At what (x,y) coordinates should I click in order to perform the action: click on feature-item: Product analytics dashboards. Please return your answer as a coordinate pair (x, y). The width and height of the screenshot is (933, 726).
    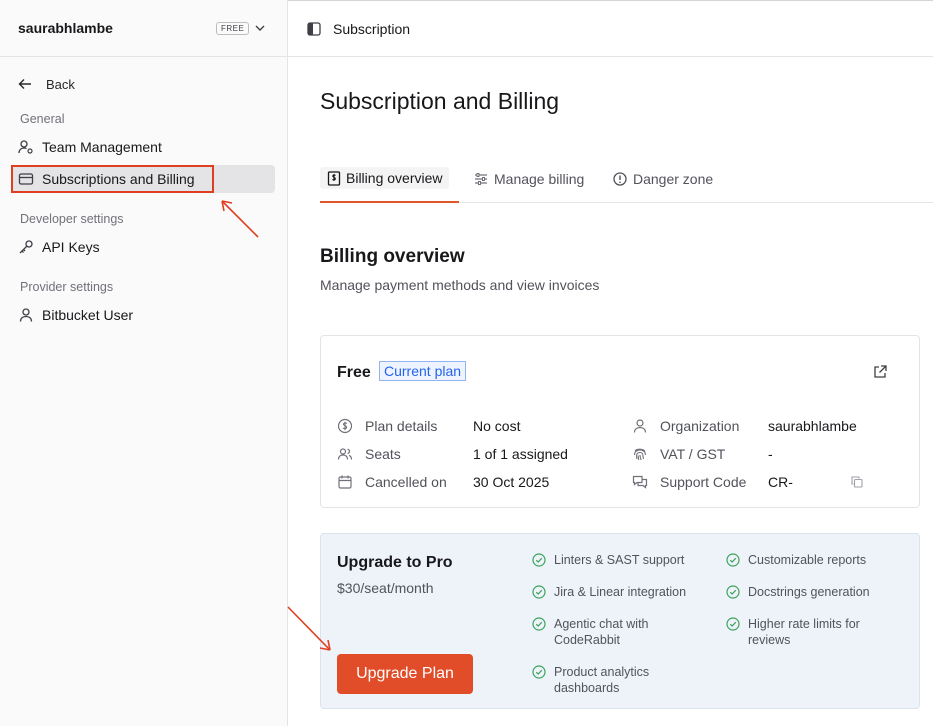
    Looking at the image, I should click on (590, 680).